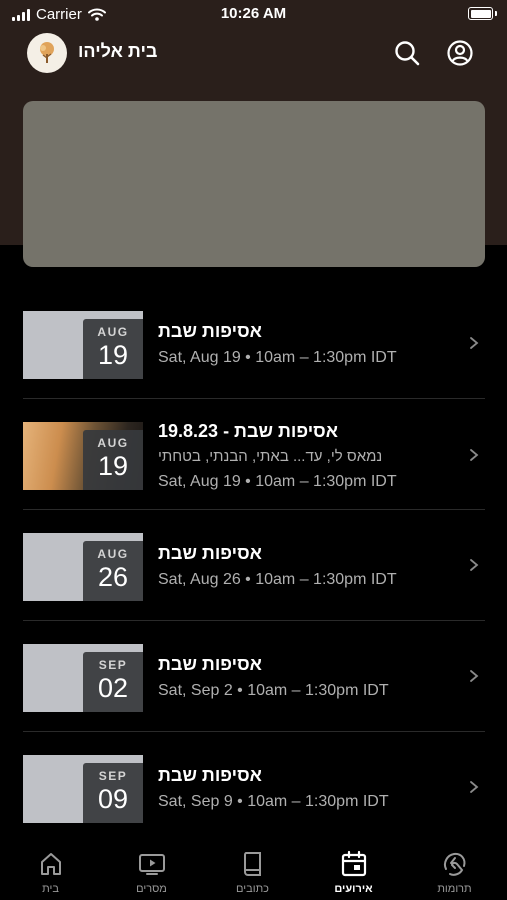 Image resolution: width=507 pixels, height=900 pixels. What do you see at coordinates (273, 801) in the screenshot?
I see `event-time: Sat, Sep 9 • 10am – 1:30pm IDT` at bounding box center [273, 801].